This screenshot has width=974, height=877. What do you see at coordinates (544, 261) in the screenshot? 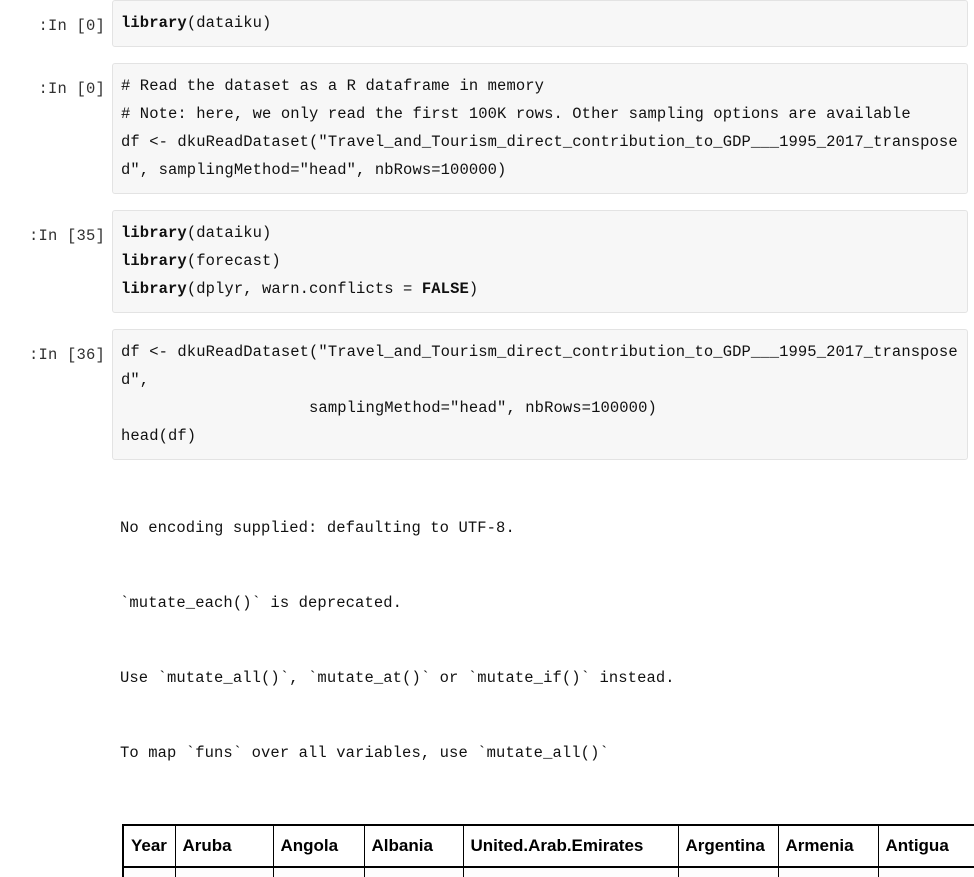
I see `code-line: library(forecast)` at bounding box center [544, 261].